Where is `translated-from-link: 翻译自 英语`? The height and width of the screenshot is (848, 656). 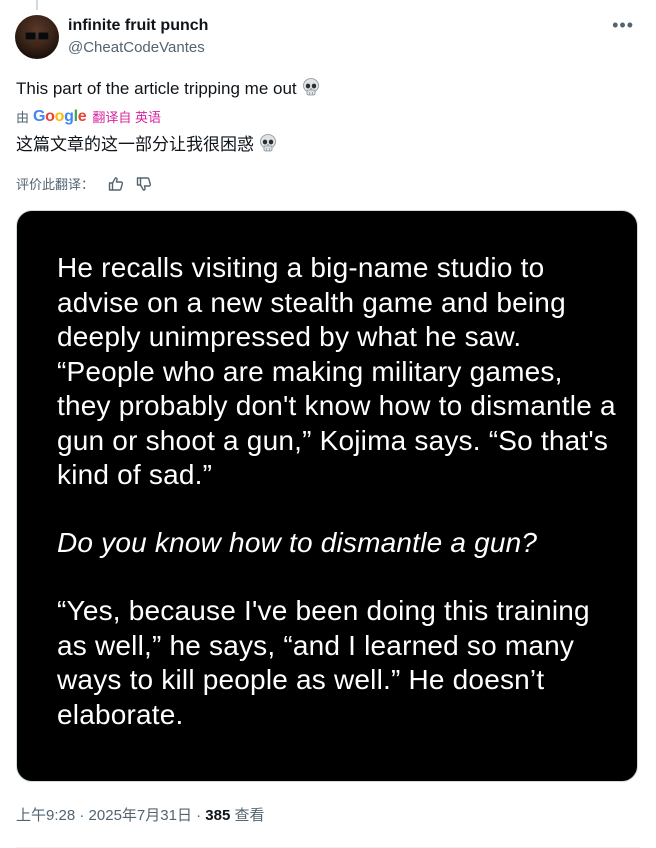 translated-from-link: 翻译自 英语 is located at coordinates (126, 116).